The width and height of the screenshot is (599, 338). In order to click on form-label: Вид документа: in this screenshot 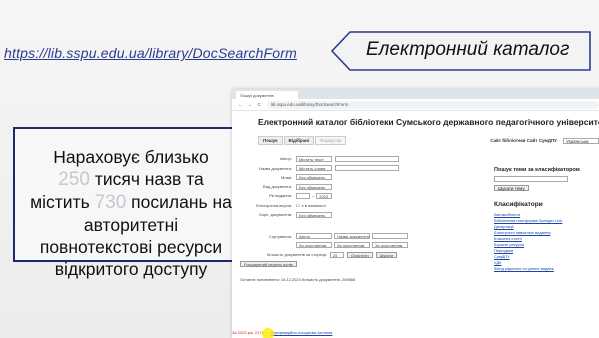, I will do `click(277, 187)`.